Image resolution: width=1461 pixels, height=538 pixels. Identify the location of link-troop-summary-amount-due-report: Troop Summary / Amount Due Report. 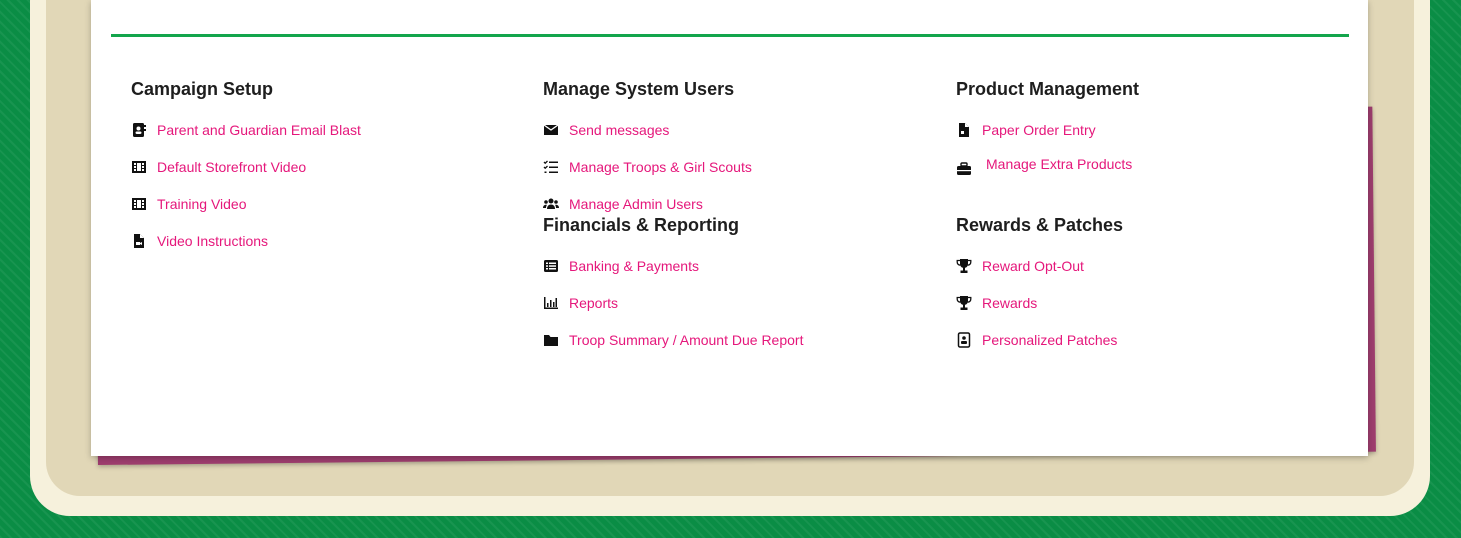
(733, 340).